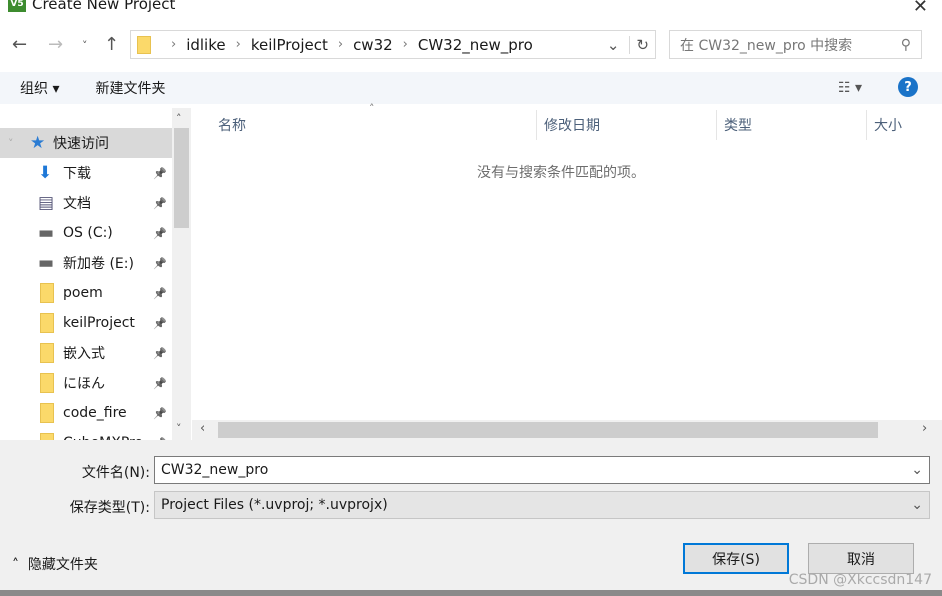  I want to click on filetype-label: 保存类型(T):, so click(109, 508).